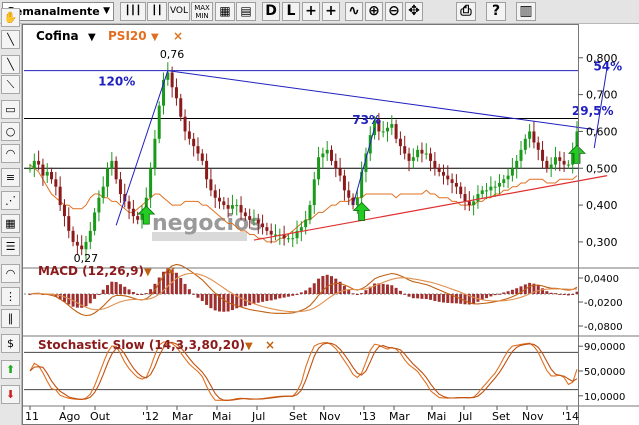 This screenshot has height=425, width=639. Describe the element at coordinates (270, 345) in the screenshot. I see `stochastic-close-icon: ×` at that location.